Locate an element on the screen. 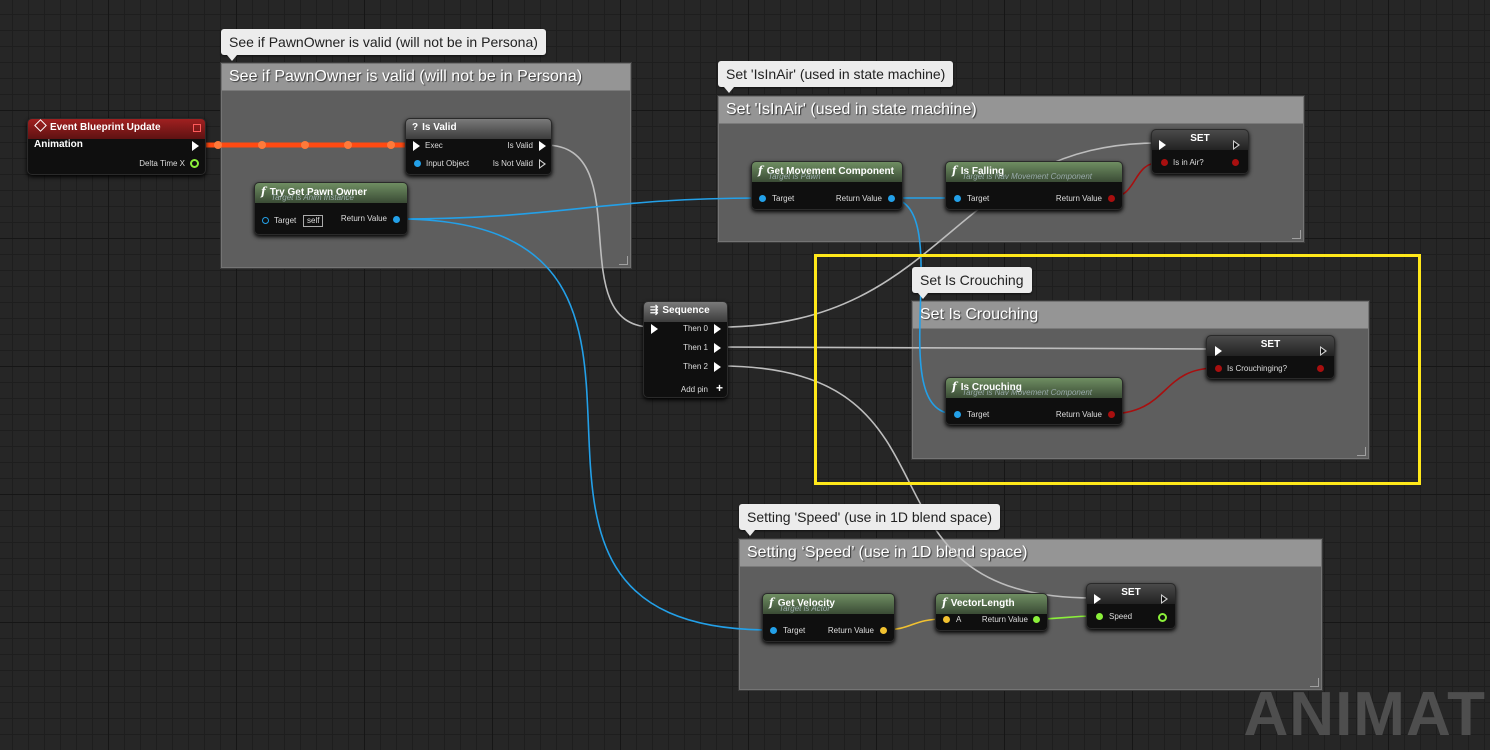 This screenshot has height=750, width=1490. node-title: VectorLength is located at coordinates (982, 603).